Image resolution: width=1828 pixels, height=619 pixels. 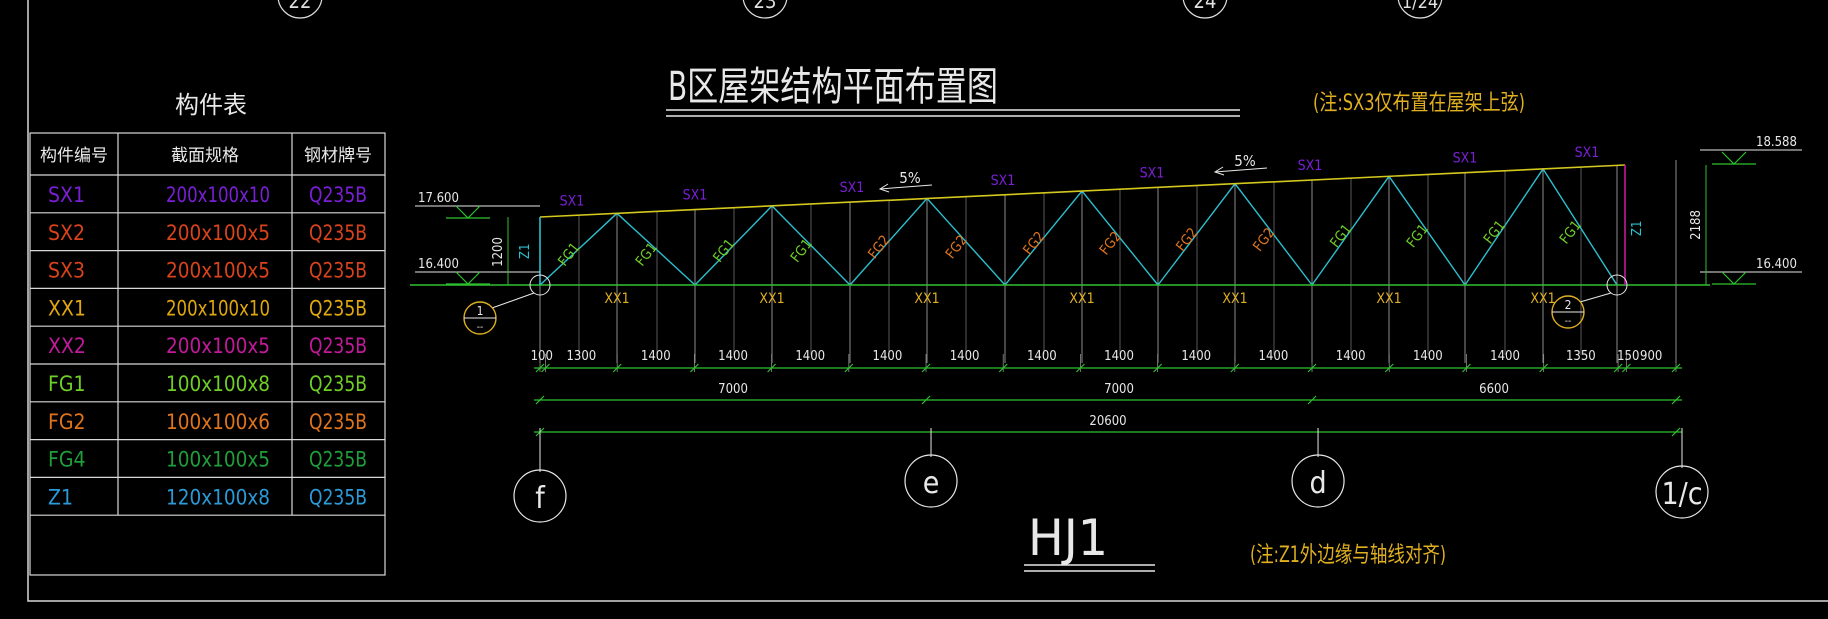 What do you see at coordinates (860, 9) in the screenshot?
I see `top-axis-bubbles: 22 23 24 1/24` at bounding box center [860, 9].